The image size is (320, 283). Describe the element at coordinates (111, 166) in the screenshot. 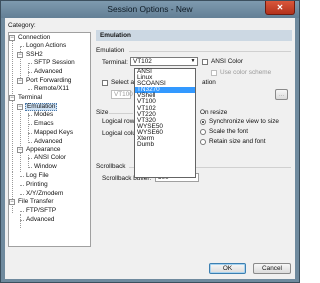

I see `scrollback-group-title: Scrollback` at that location.